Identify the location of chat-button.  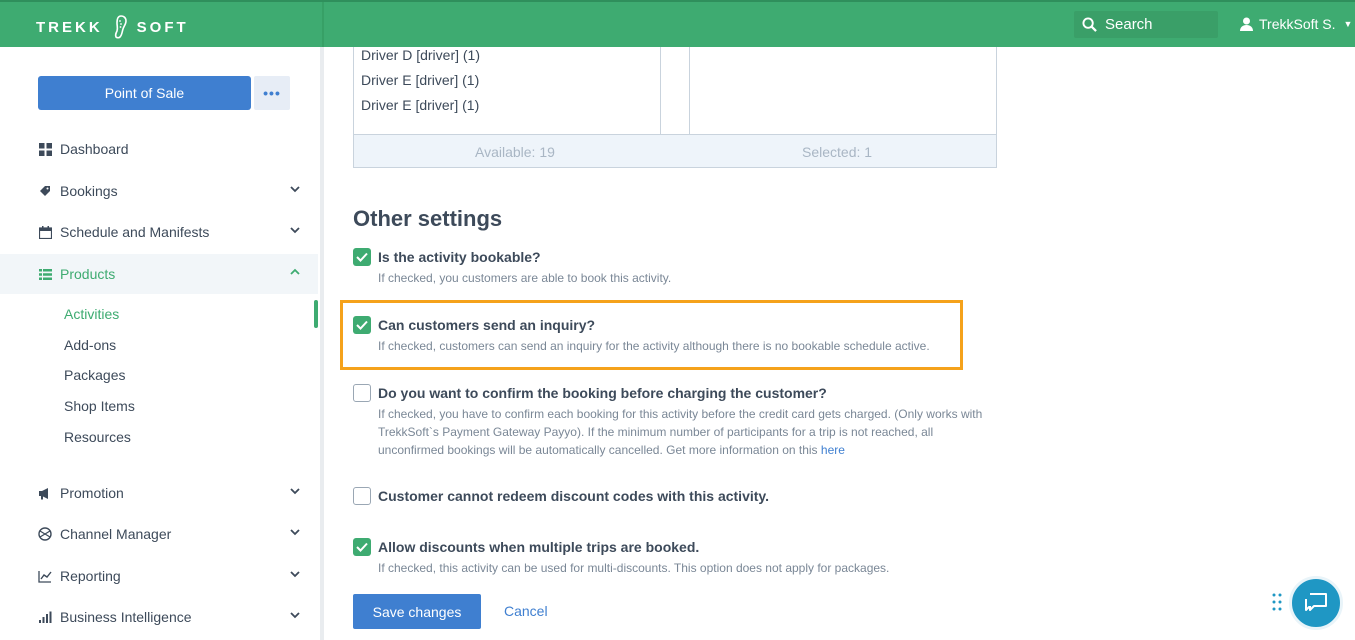
(1316, 603).